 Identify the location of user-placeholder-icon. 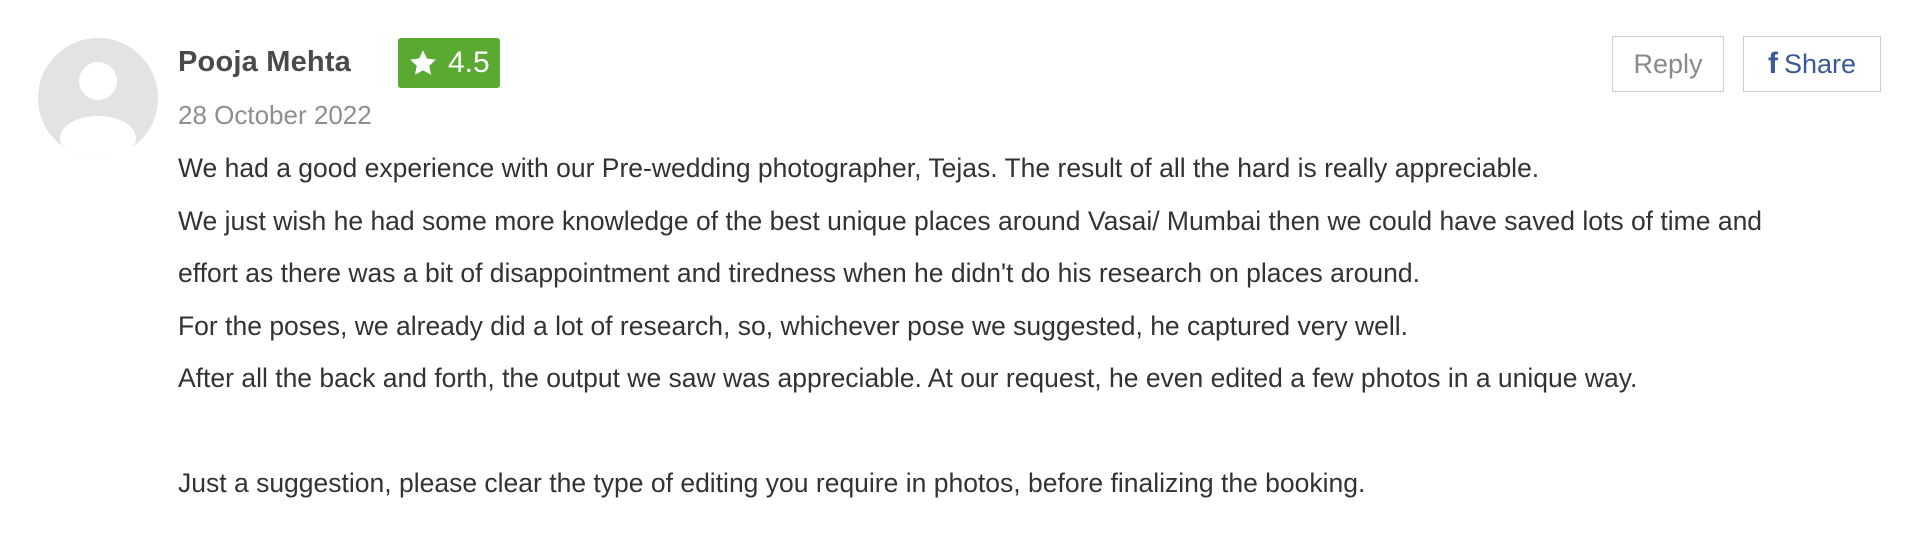
(98, 98).